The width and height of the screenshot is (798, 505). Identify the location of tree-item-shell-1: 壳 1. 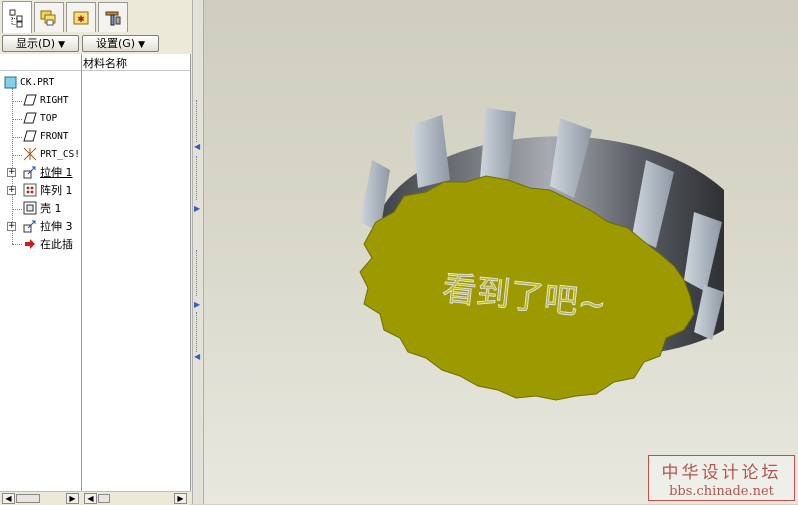
(51, 208).